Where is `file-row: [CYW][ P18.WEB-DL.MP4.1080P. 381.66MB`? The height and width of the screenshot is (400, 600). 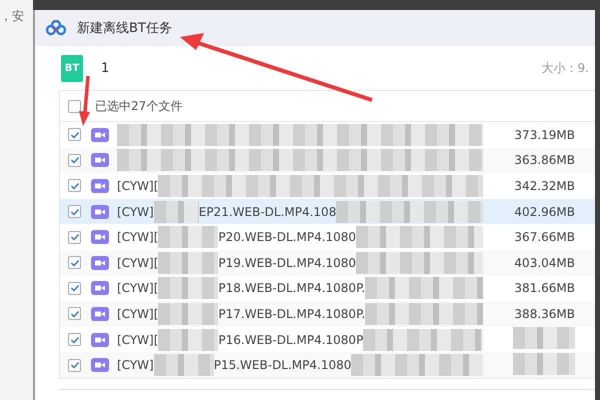 file-row: [CYW][ P18.WEB-DL.MP4.1080P. 381.66MB is located at coordinates (327, 289).